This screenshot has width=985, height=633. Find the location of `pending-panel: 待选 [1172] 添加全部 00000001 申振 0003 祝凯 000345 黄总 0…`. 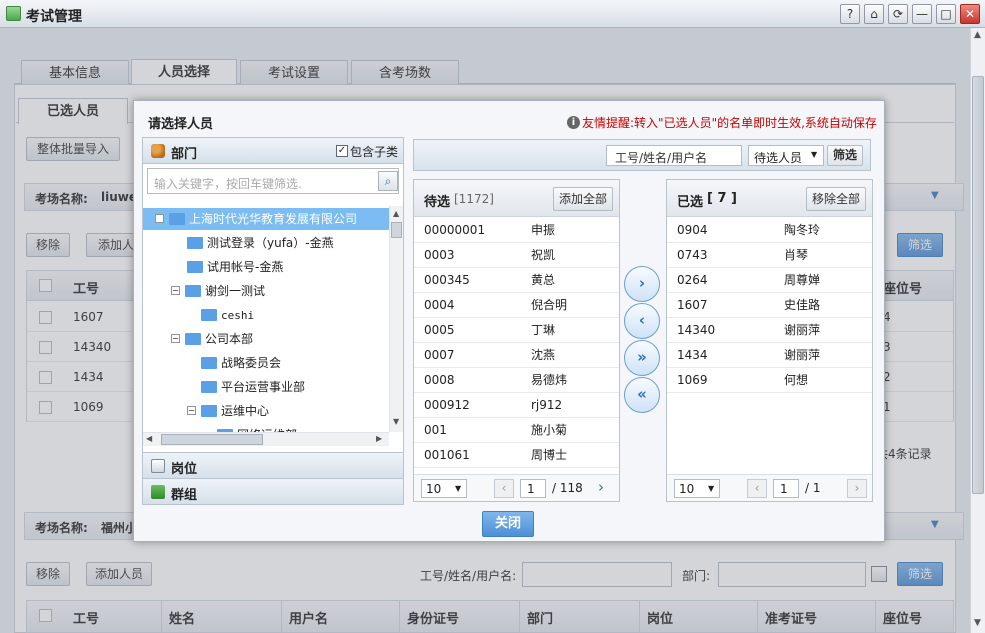

pending-panel: 待选 [1172] 添加全部 00000001 申振 0003 祝凯 000345 黄总 0… is located at coordinates (516, 340).